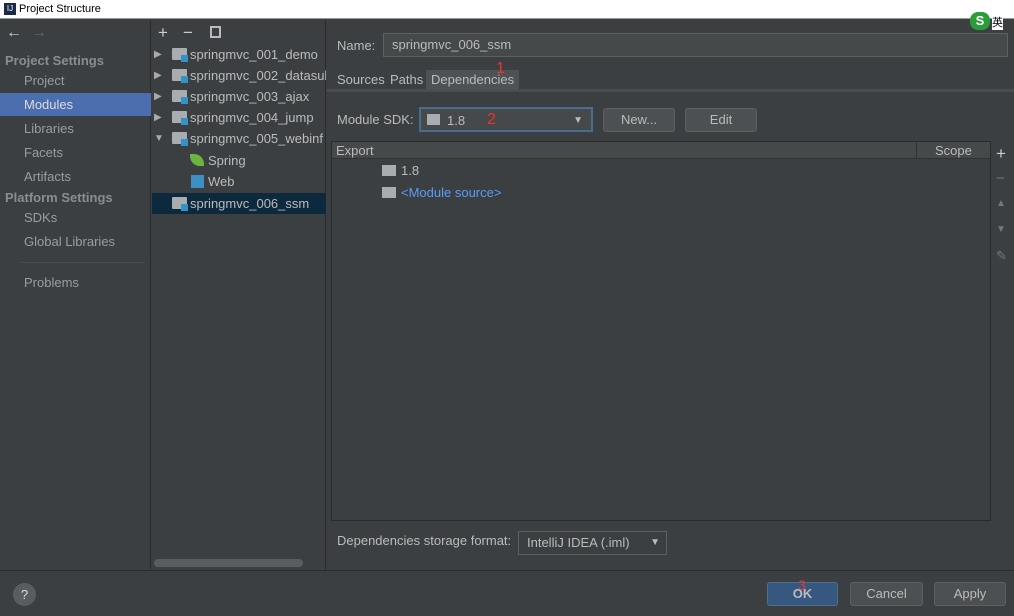 This screenshot has width=1014, height=616. Describe the element at coordinates (163, 33) in the screenshot. I see `add-icon: +` at that location.